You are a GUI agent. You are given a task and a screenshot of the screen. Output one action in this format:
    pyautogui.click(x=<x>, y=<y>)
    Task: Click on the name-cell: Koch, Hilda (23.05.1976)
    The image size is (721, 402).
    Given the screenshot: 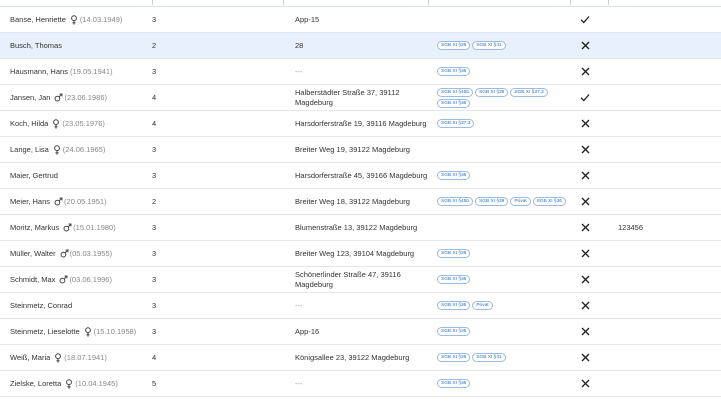 What is the action you would take?
    pyautogui.click(x=80, y=123)
    